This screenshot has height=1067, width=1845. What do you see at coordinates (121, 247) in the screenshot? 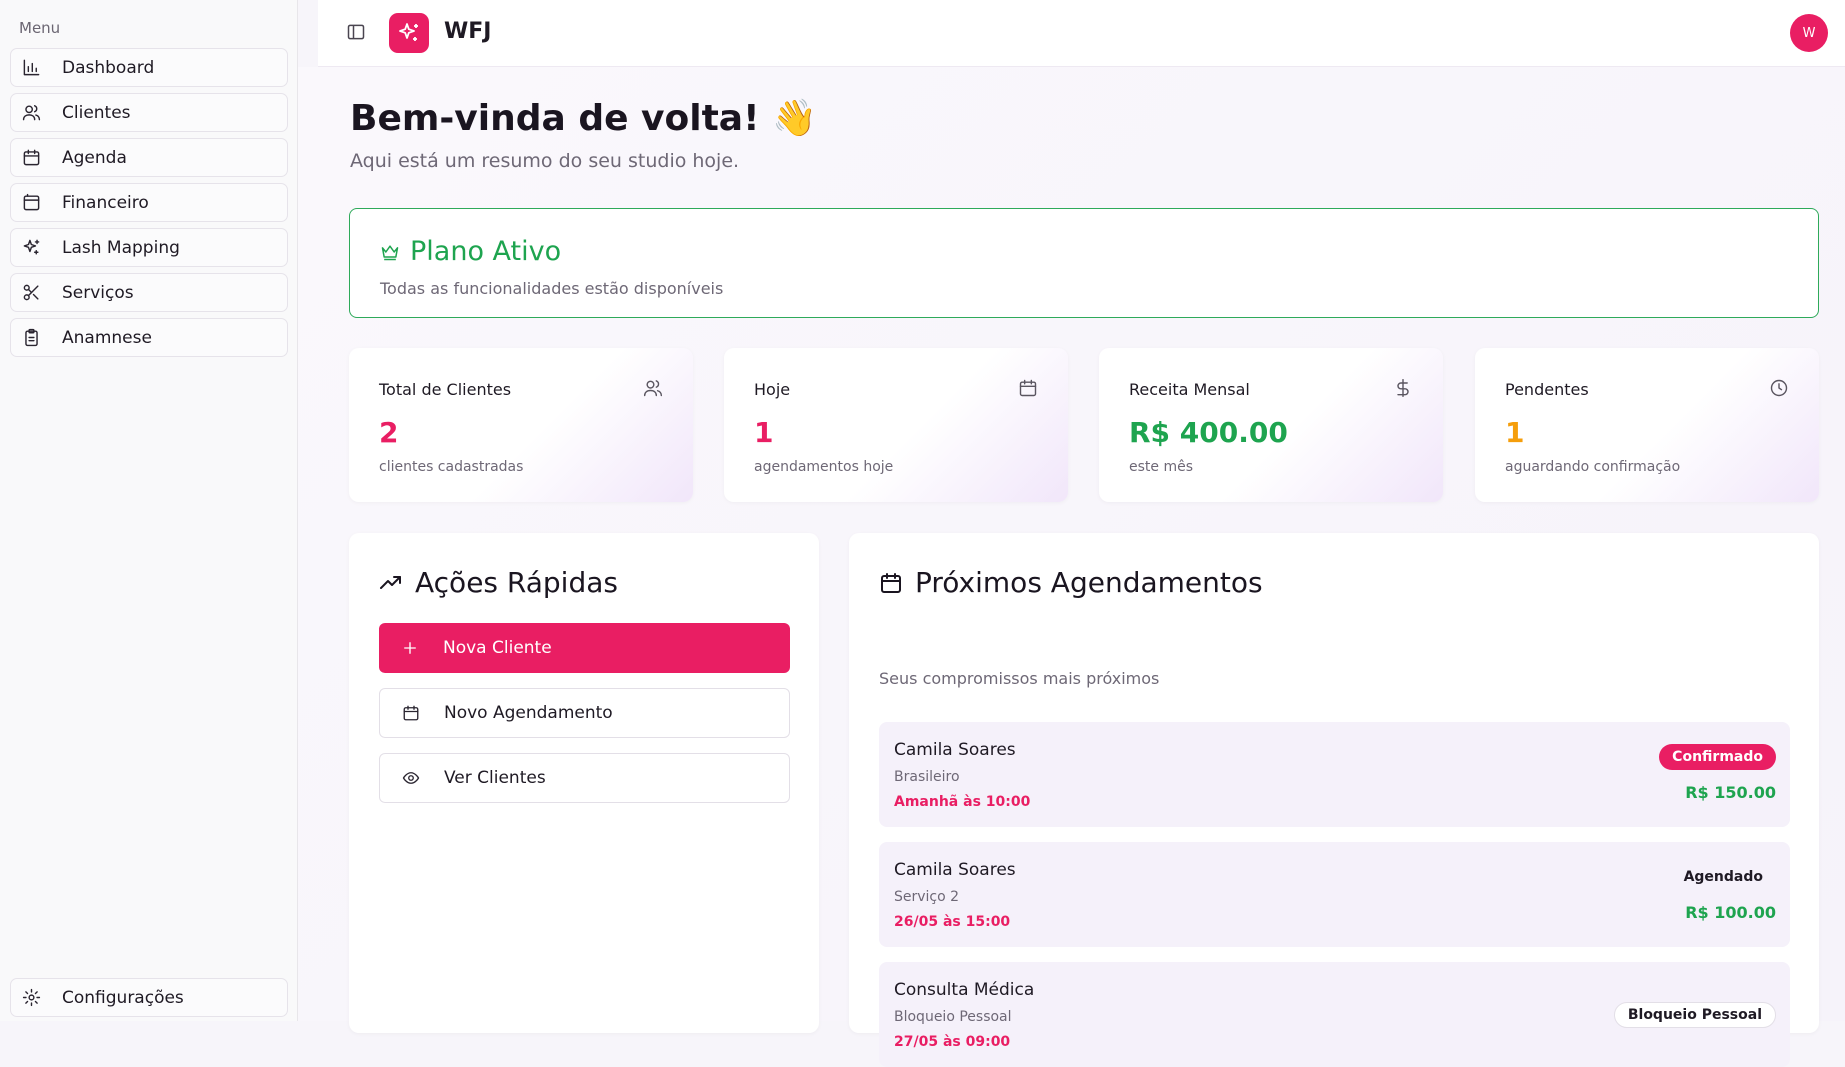
I see `sidebar-item-label: Lash Mapping` at bounding box center [121, 247].